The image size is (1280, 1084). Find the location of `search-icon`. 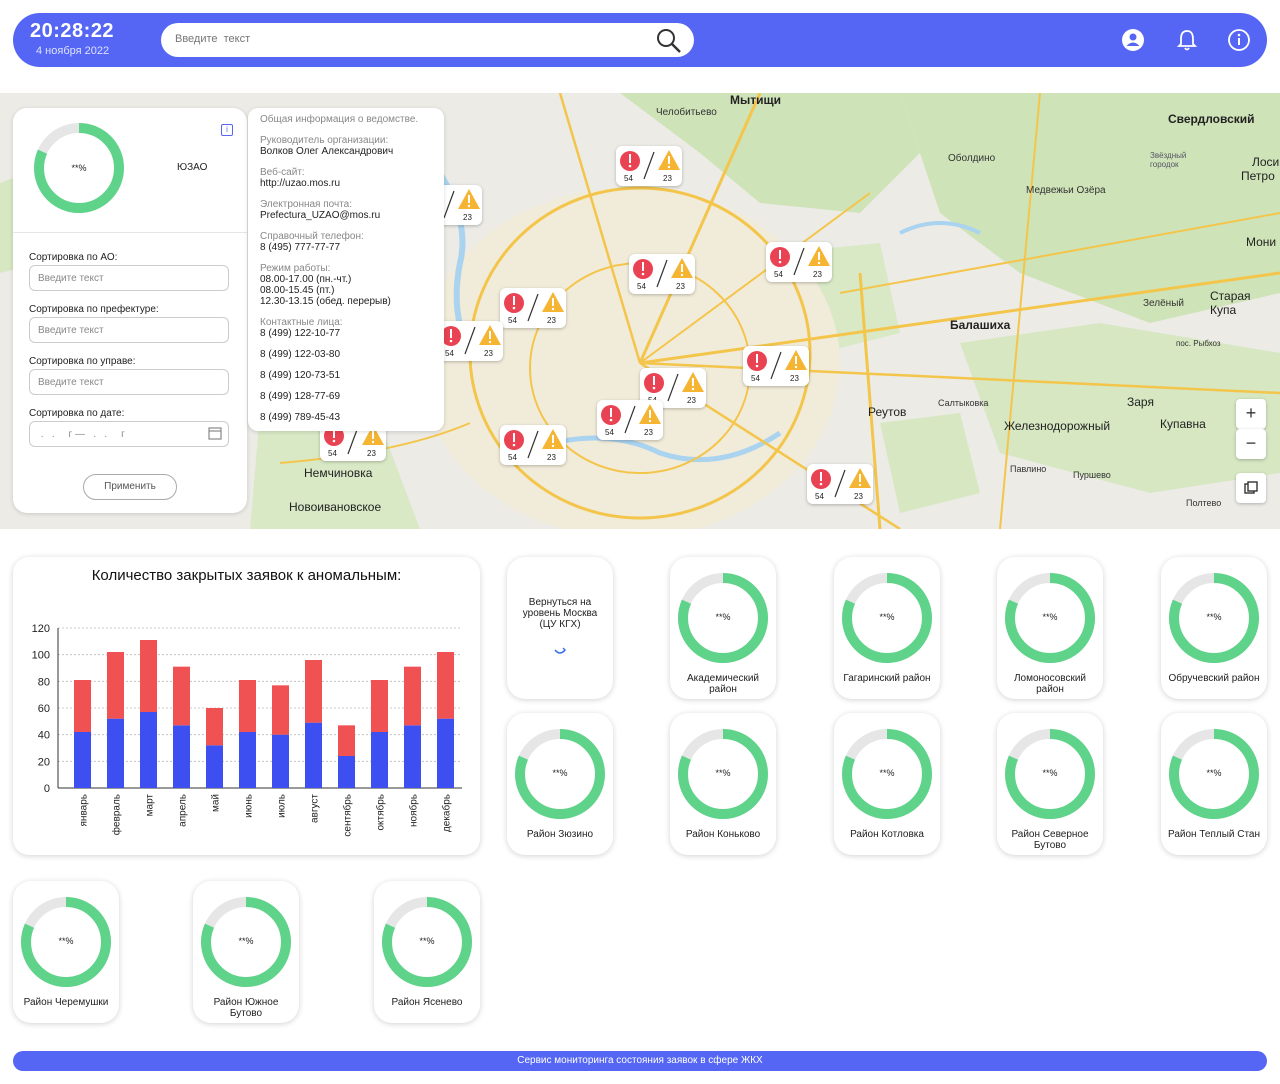

search-icon is located at coordinates (669, 41).